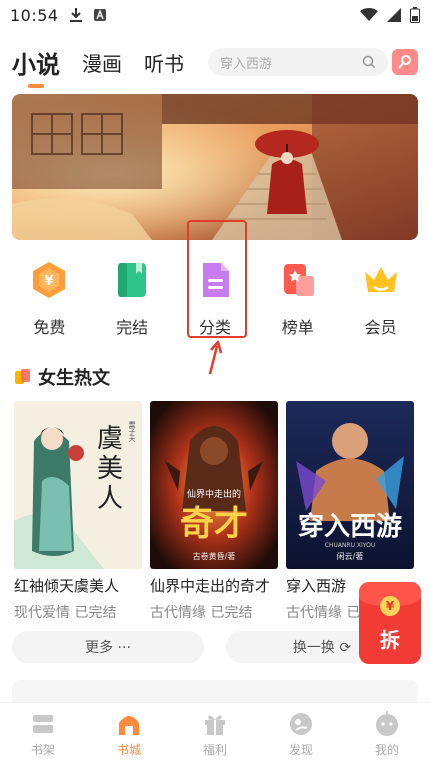 This screenshot has width=430, height=765. I want to click on category-label: 会员, so click(380, 327).